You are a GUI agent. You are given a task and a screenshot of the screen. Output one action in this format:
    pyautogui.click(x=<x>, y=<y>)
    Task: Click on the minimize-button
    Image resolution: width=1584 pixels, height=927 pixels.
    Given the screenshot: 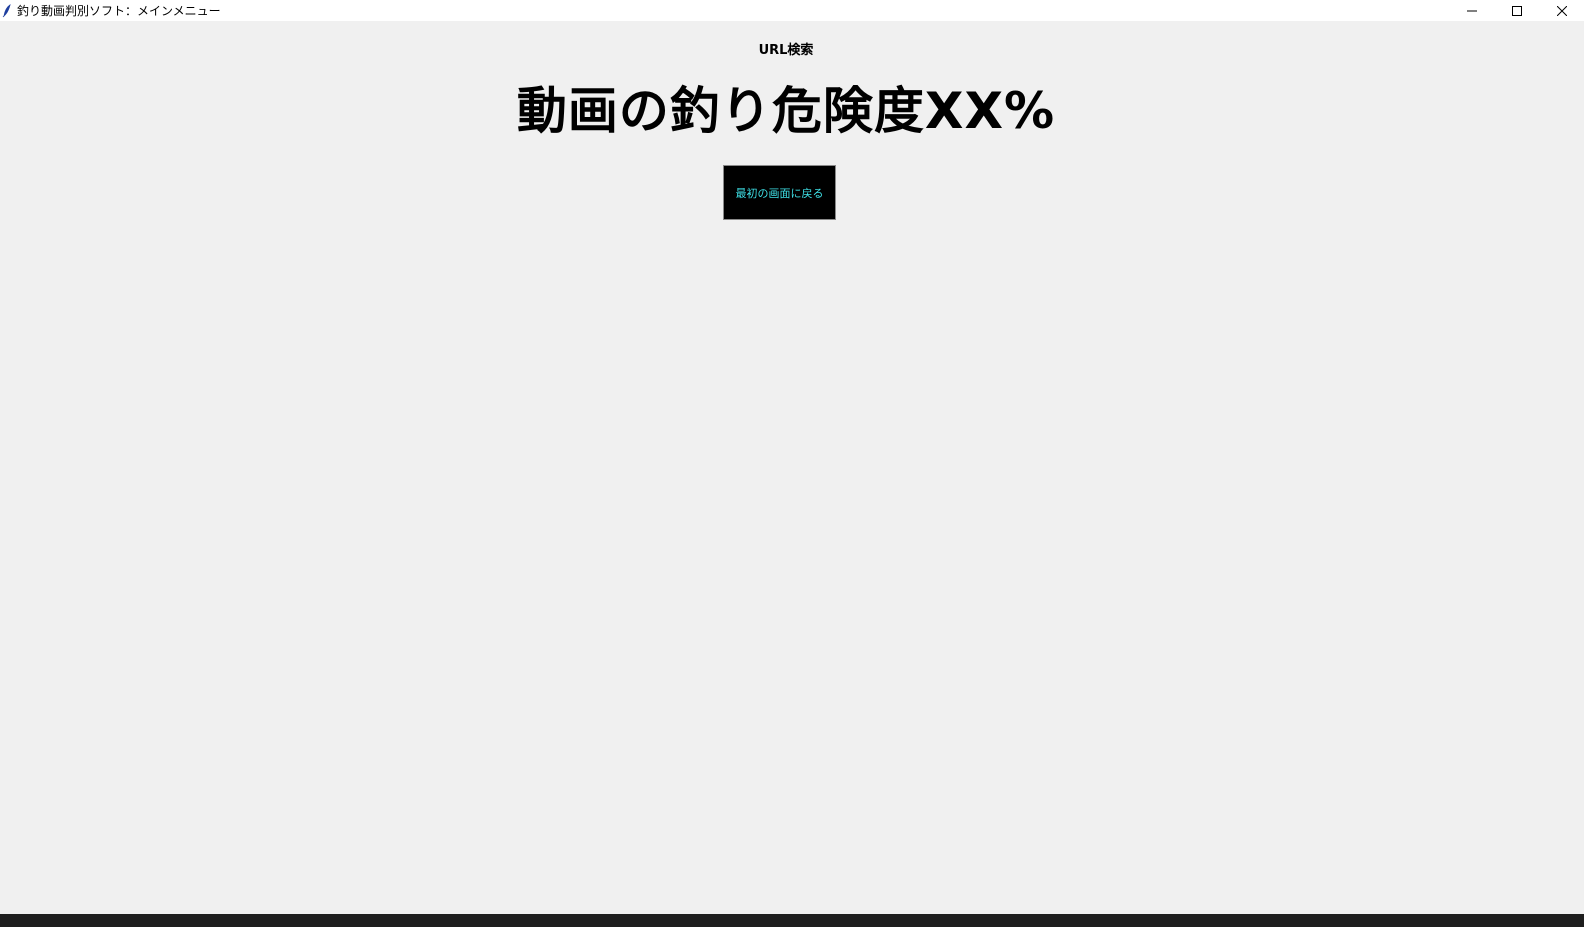 What is the action you would take?
    pyautogui.click(x=1471, y=10)
    